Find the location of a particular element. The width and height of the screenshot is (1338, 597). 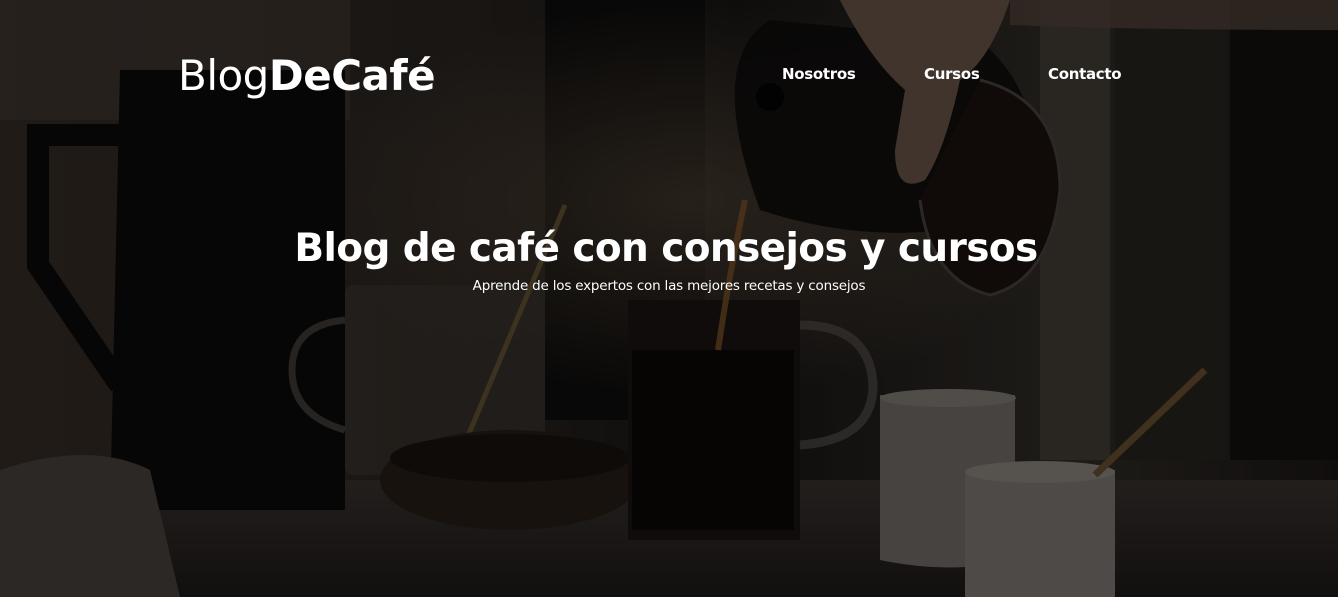

nav-link-contacto: Contacto is located at coordinates (1085, 74).